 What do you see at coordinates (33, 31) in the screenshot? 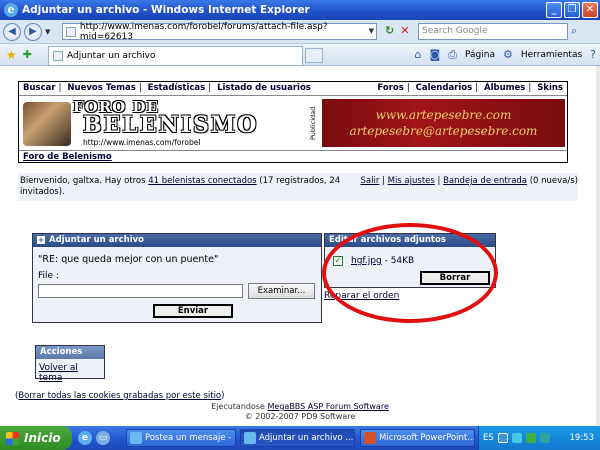
I see `forward-icon: ▶` at bounding box center [33, 31].